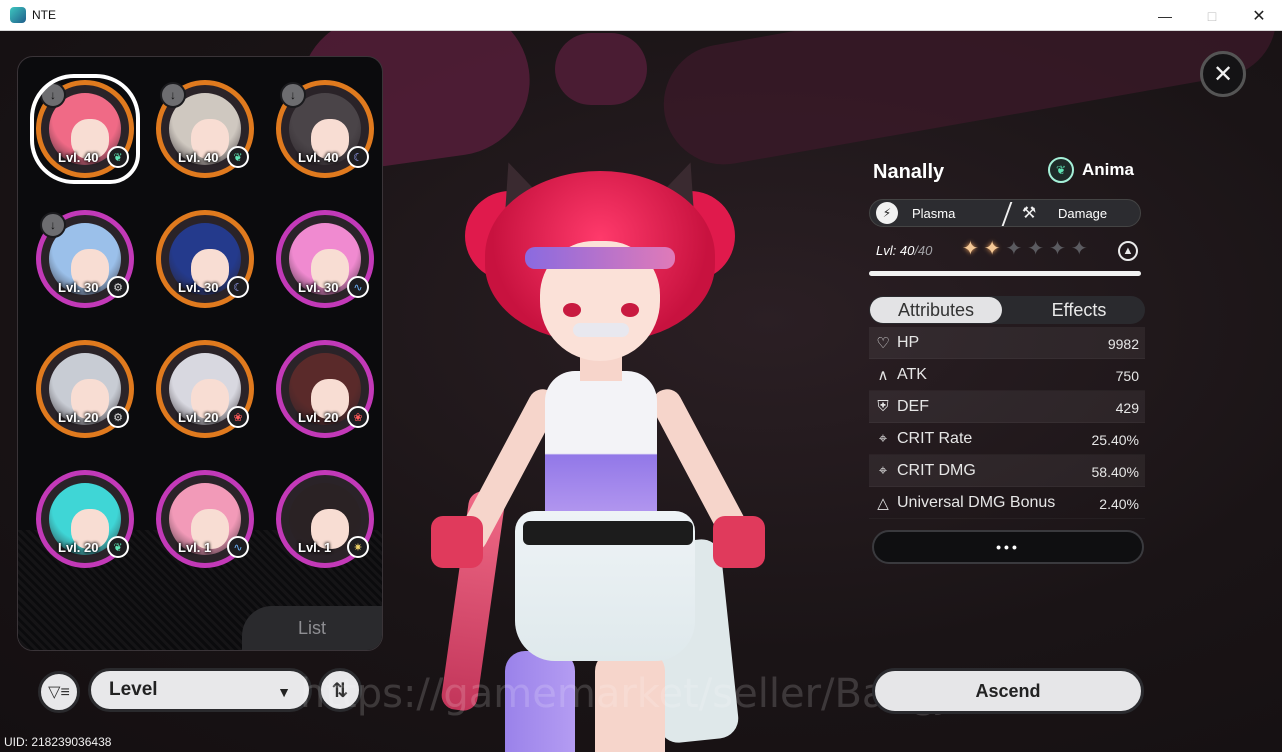 This screenshot has height=752, width=1282. I want to click on level-progress-bar, so click(1005, 273).